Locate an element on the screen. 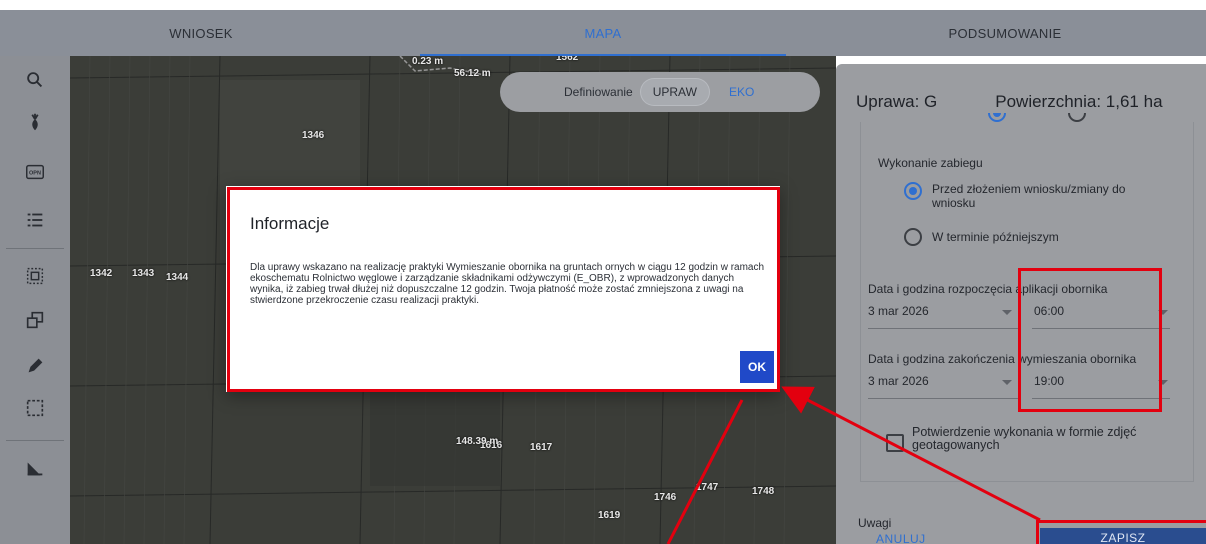 The width and height of the screenshot is (1206, 544). end-date-field: 3 mar 2026 is located at coordinates (898, 381).